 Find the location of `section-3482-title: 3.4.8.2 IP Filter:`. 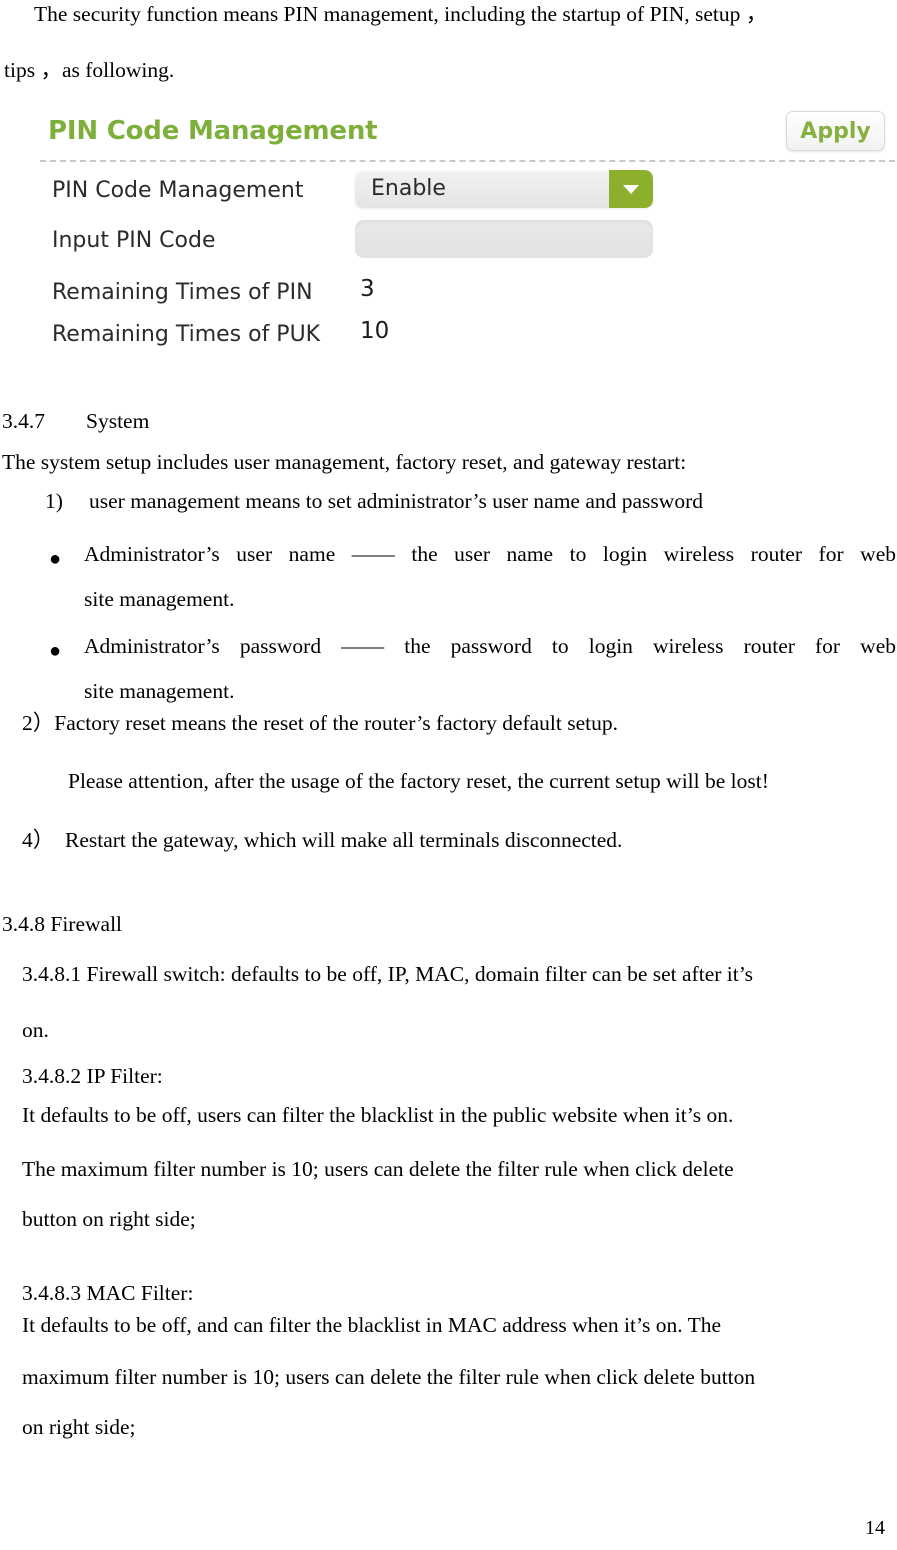

section-3482-title: 3.4.8.2 IP Filter: is located at coordinates (92, 1076).